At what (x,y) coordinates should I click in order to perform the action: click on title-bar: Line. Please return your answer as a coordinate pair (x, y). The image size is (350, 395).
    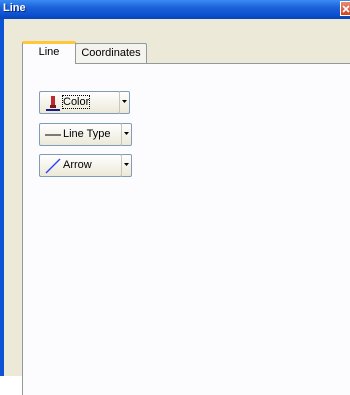
    Looking at the image, I should click on (175, 9).